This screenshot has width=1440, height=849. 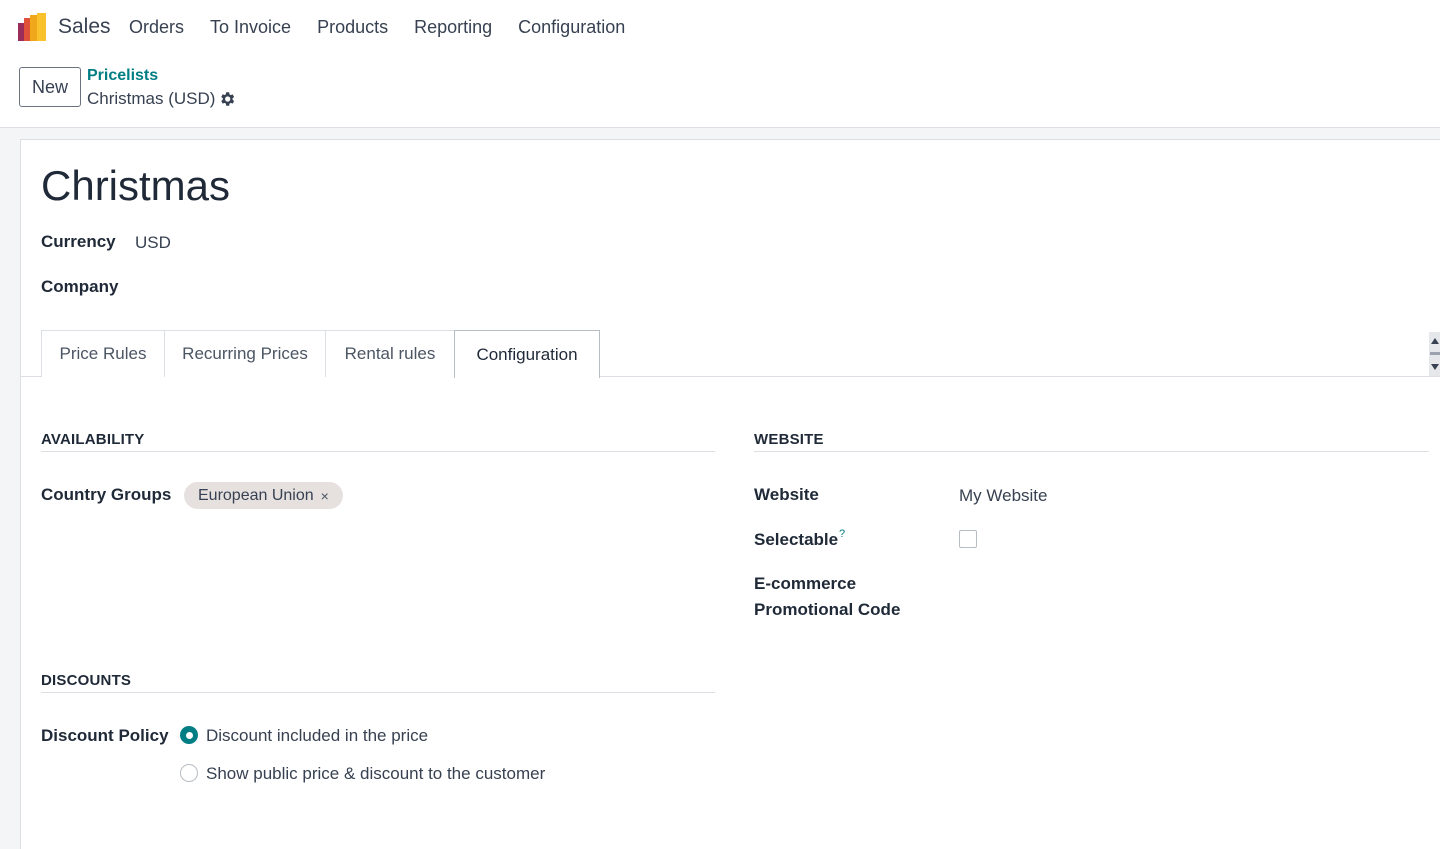 What do you see at coordinates (122, 76) in the screenshot?
I see `breadcrumb-pricelists-link: Pricelists` at bounding box center [122, 76].